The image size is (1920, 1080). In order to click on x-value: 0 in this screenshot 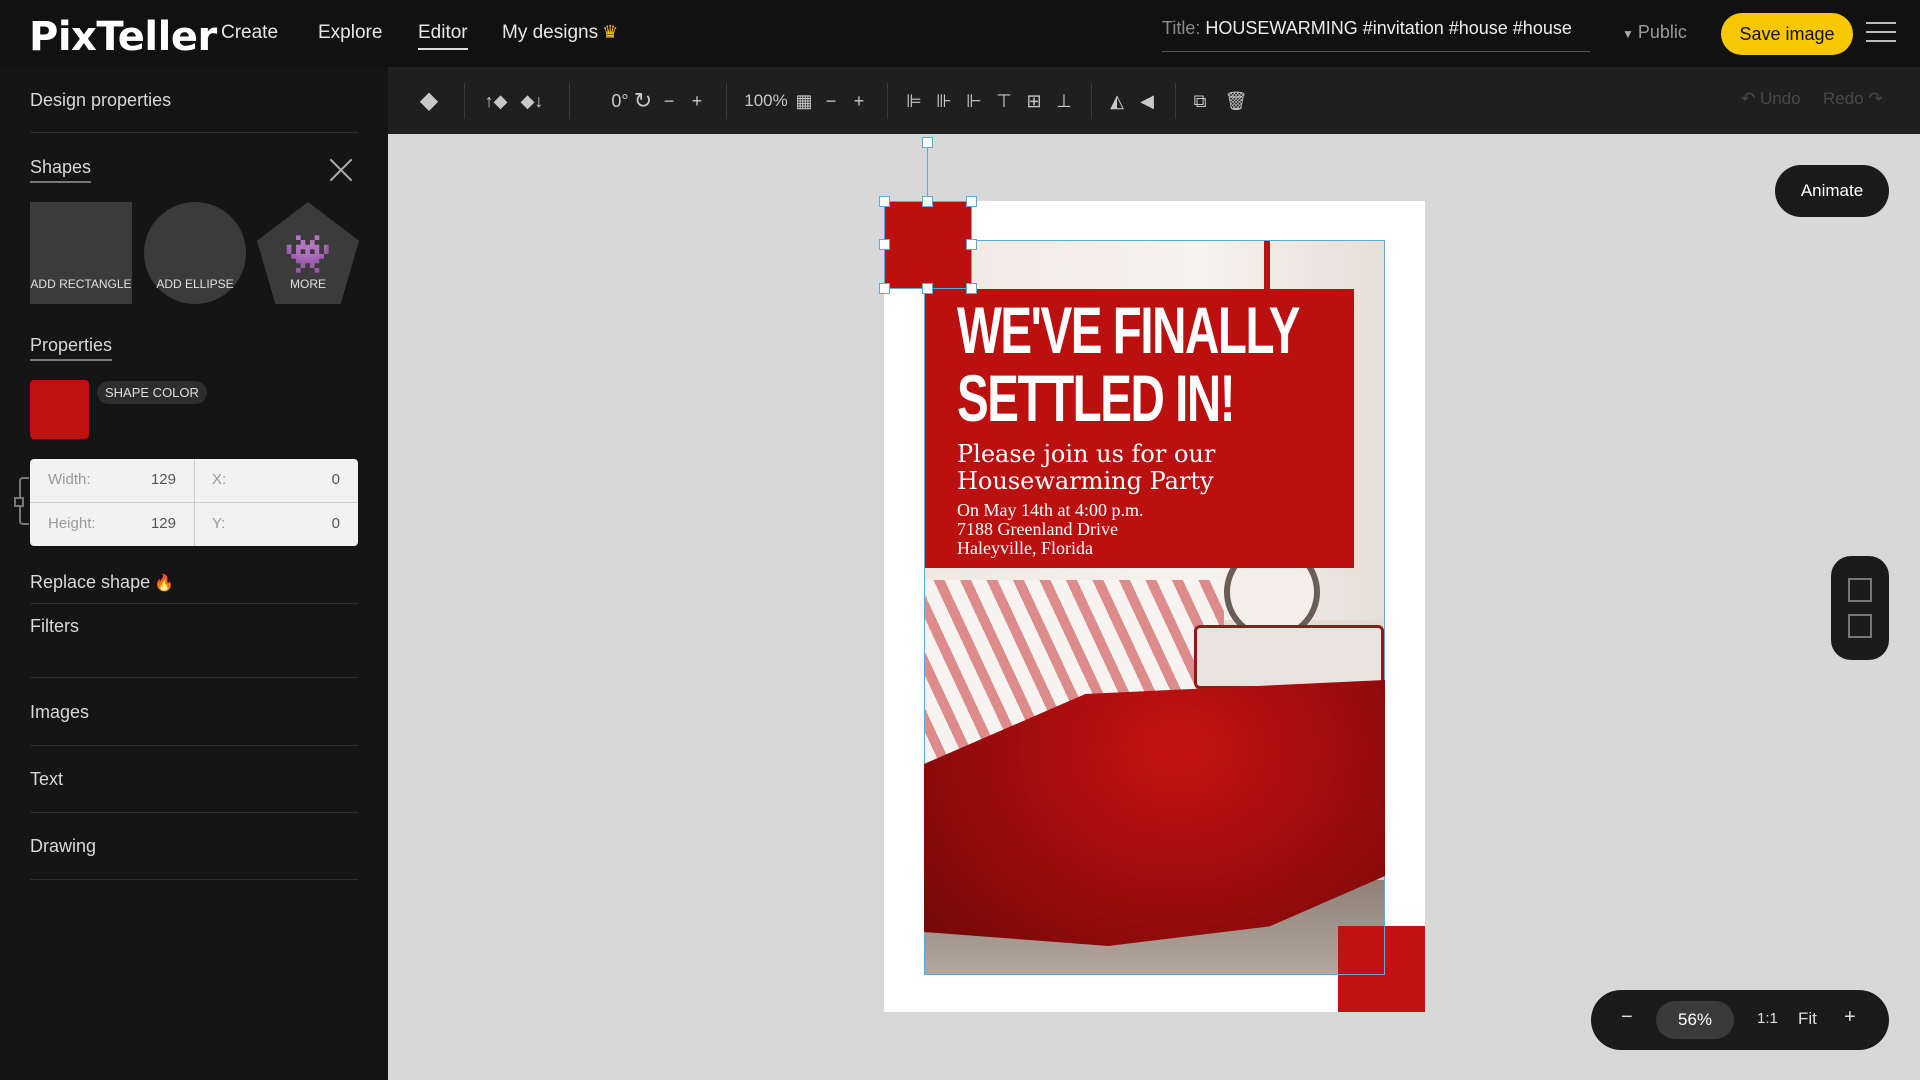, I will do `click(336, 479)`.